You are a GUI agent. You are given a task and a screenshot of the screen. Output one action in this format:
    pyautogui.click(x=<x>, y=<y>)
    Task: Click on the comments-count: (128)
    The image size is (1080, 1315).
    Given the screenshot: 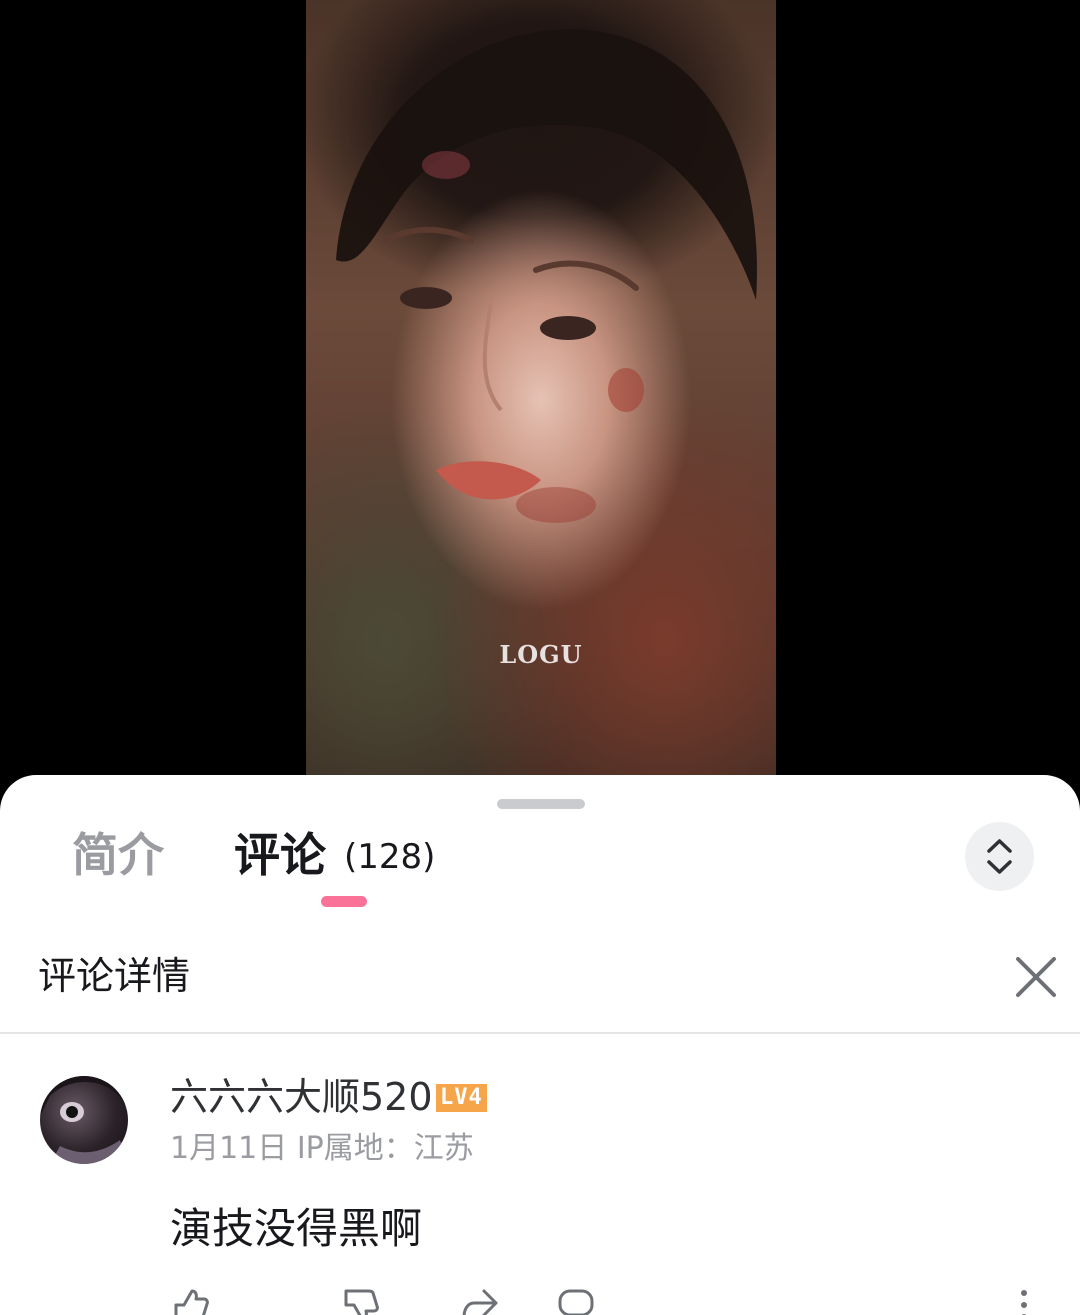 What is the action you would take?
    pyautogui.click(x=390, y=857)
    